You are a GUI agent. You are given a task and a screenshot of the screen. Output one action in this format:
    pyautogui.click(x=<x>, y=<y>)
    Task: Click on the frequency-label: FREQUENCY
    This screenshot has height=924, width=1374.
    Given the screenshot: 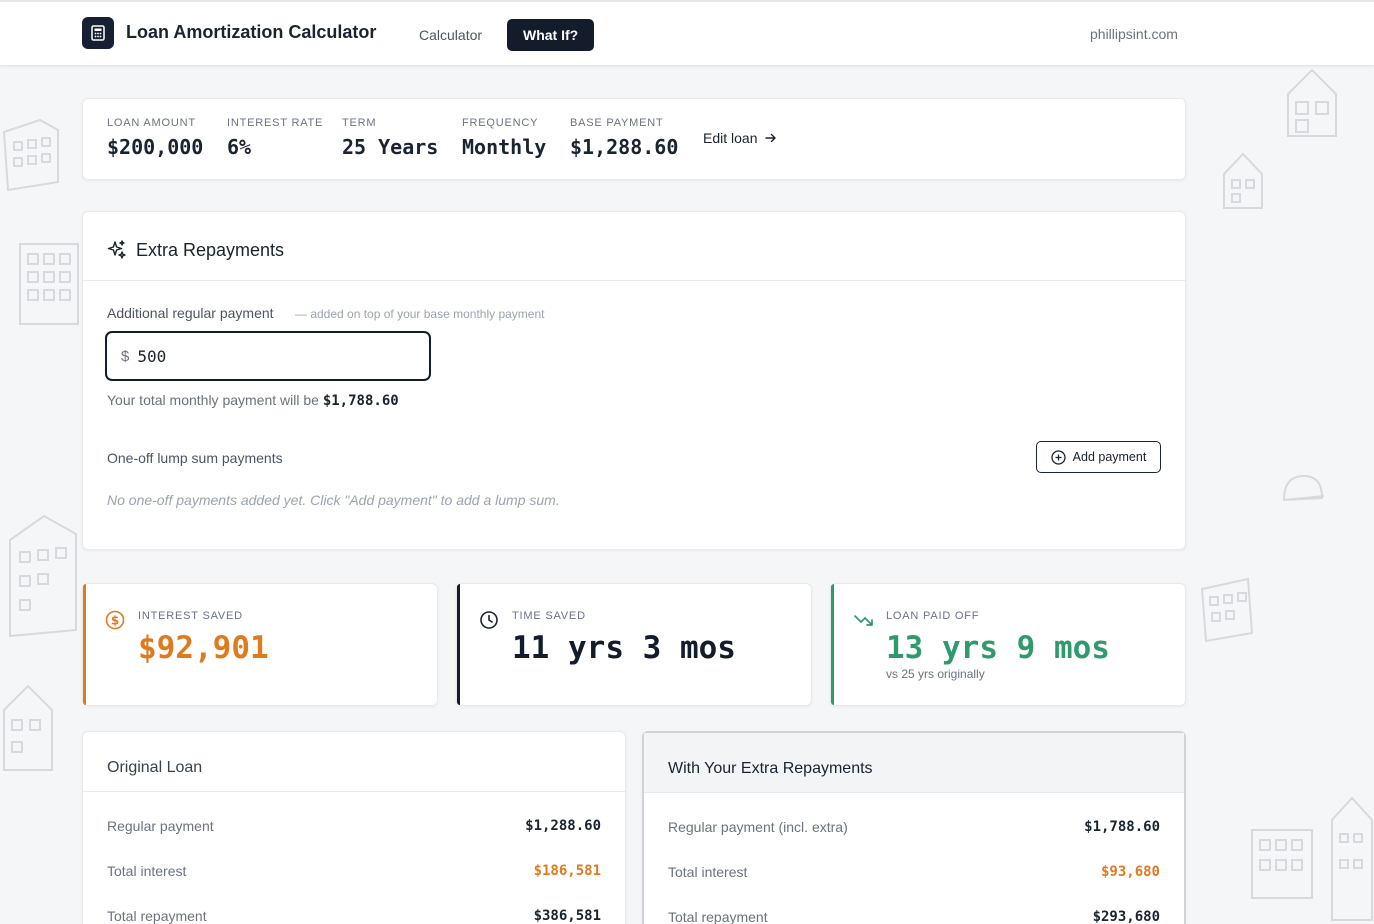 What is the action you would take?
    pyautogui.click(x=500, y=123)
    